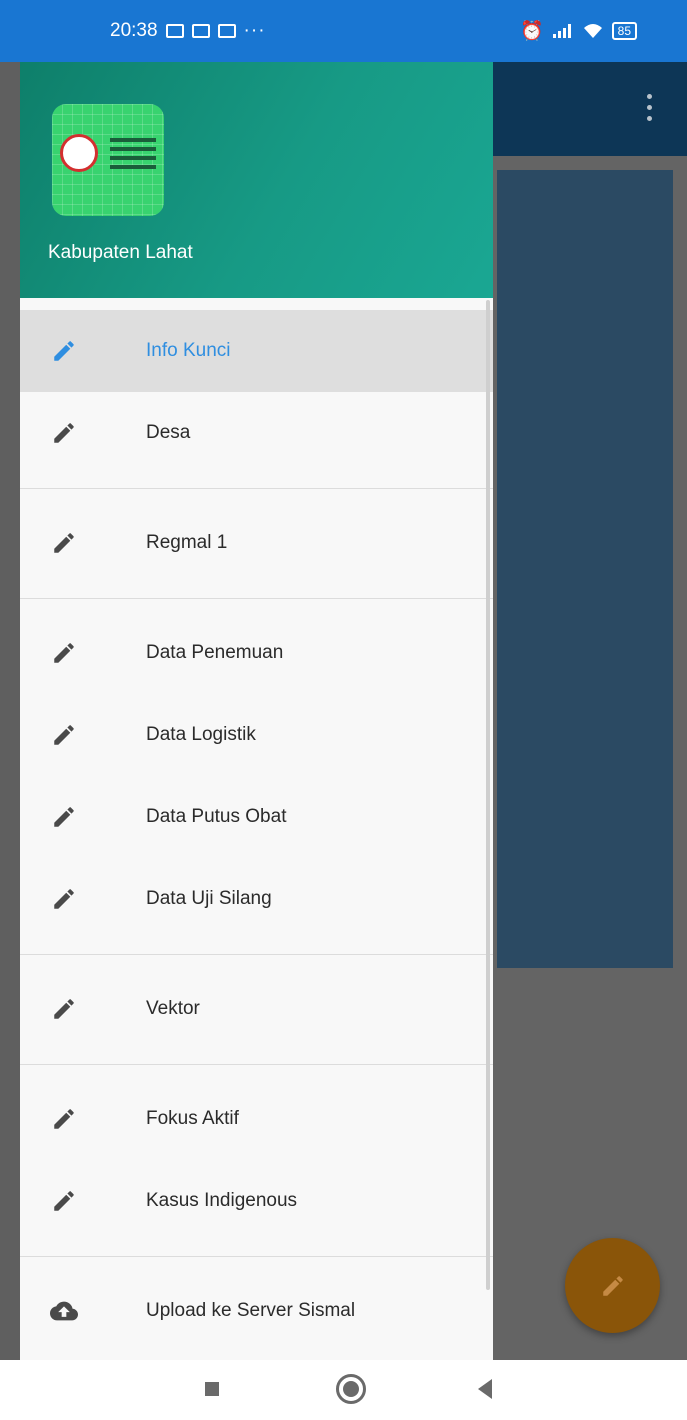 This screenshot has height=1420, width=687. Describe the element at coordinates (173, 1008) in the screenshot. I see `menu-item-label: Vektor` at that location.